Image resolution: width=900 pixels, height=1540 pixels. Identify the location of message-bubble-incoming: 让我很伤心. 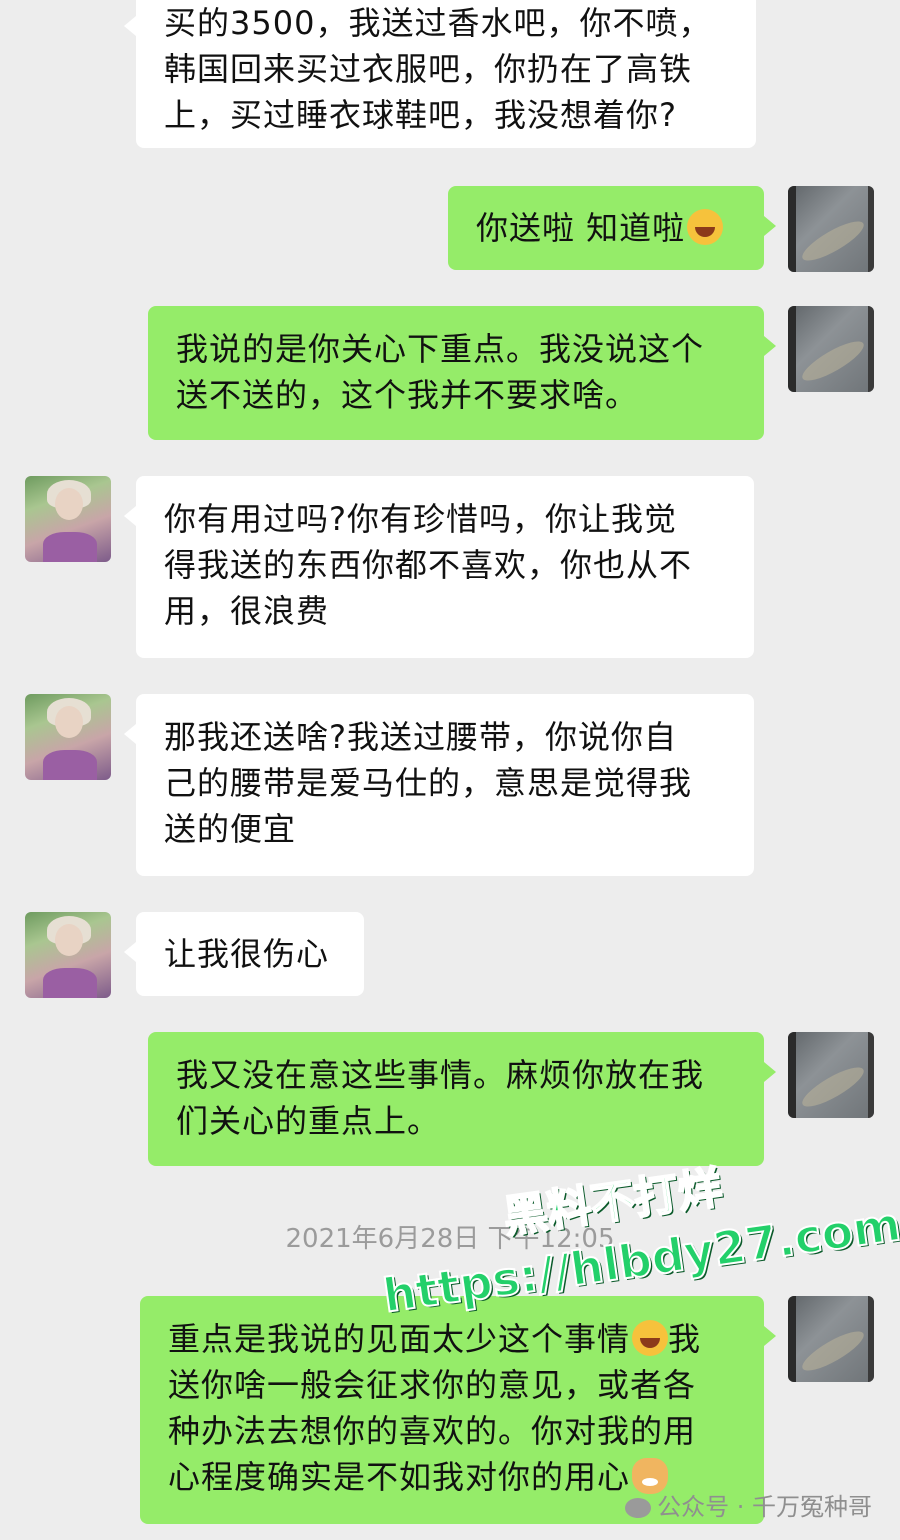
(244, 954).